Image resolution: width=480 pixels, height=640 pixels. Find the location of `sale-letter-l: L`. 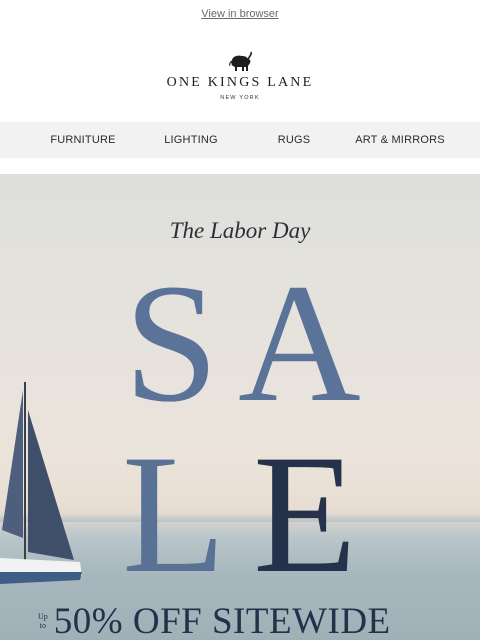

sale-letter-l: L is located at coordinates (174, 514).